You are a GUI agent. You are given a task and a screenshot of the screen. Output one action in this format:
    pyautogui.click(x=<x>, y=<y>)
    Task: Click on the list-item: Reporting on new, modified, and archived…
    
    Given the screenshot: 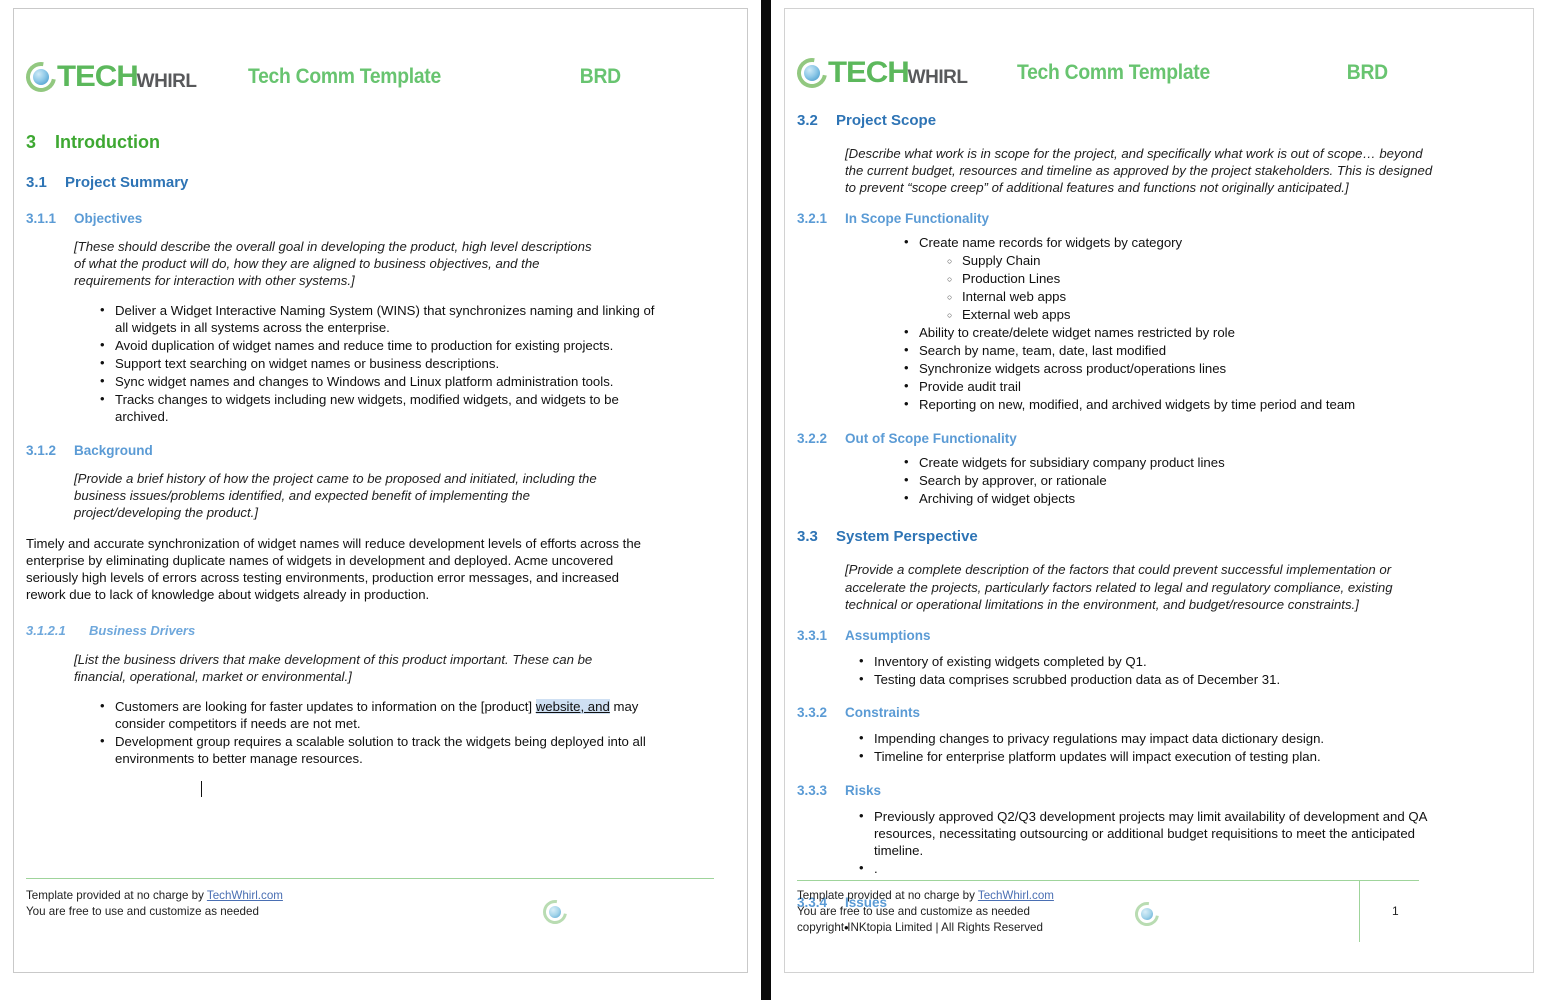 What is the action you would take?
    pyautogui.click(x=1202, y=405)
    